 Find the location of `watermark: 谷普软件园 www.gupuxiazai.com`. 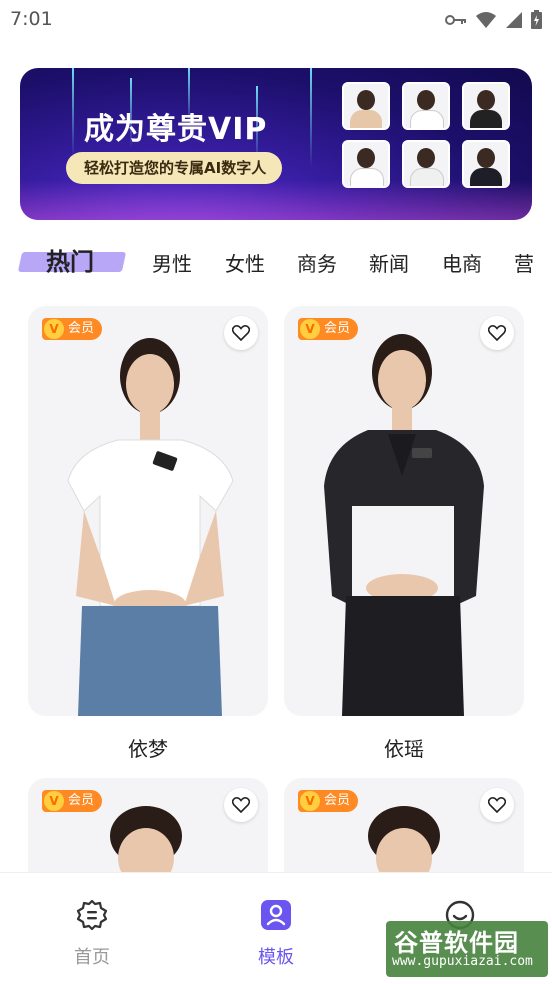

watermark: 谷普软件园 www.gupuxiazai.com is located at coordinates (467, 949).